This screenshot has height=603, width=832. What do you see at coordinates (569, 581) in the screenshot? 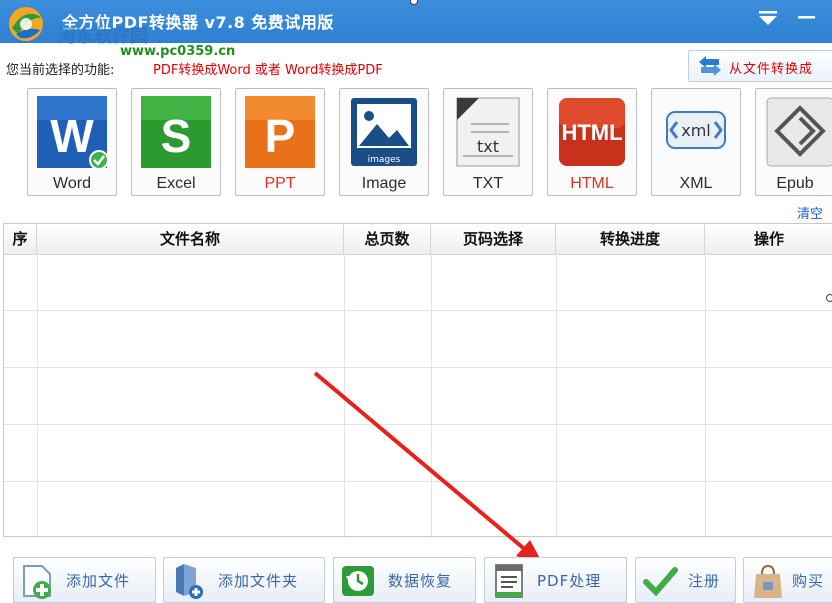
I see `pdf-process-label: PDF处理` at bounding box center [569, 581].